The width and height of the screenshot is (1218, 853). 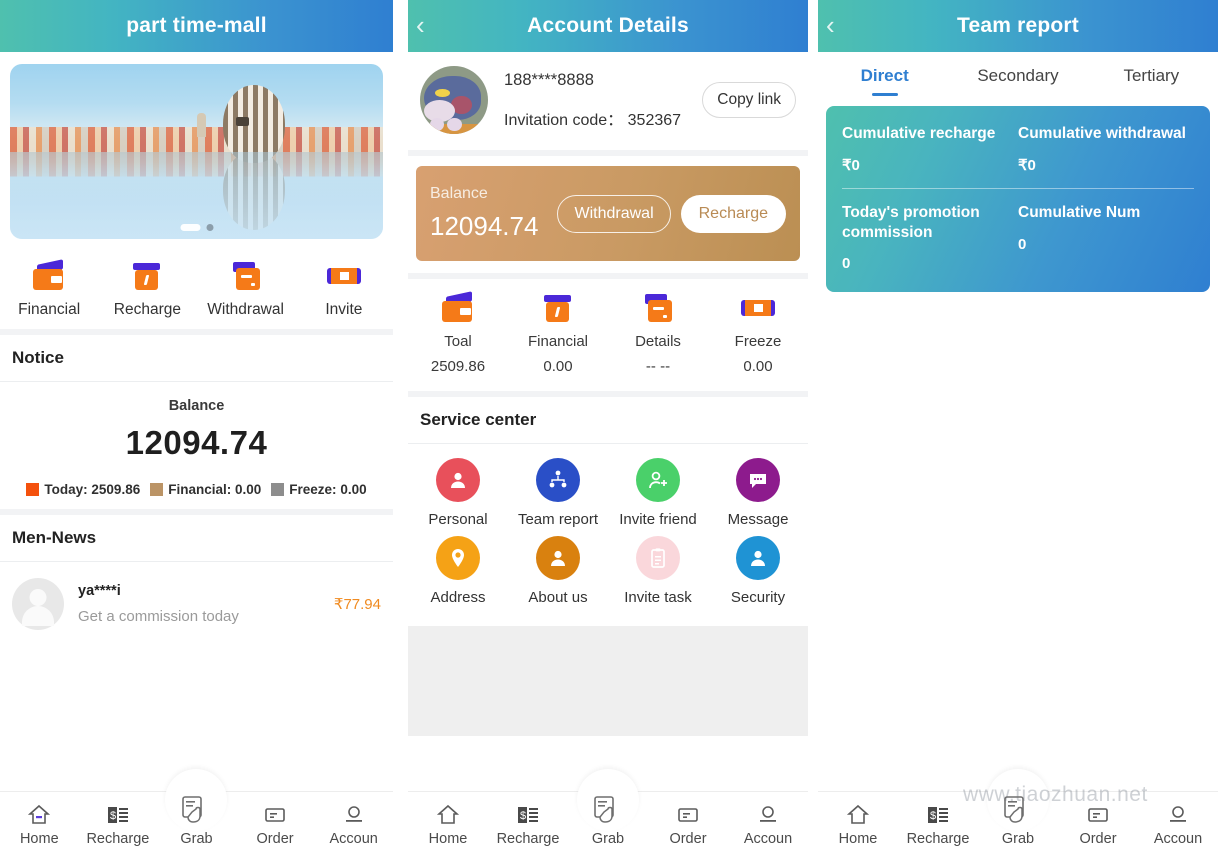 I want to click on banner-image, so click(x=196, y=151).